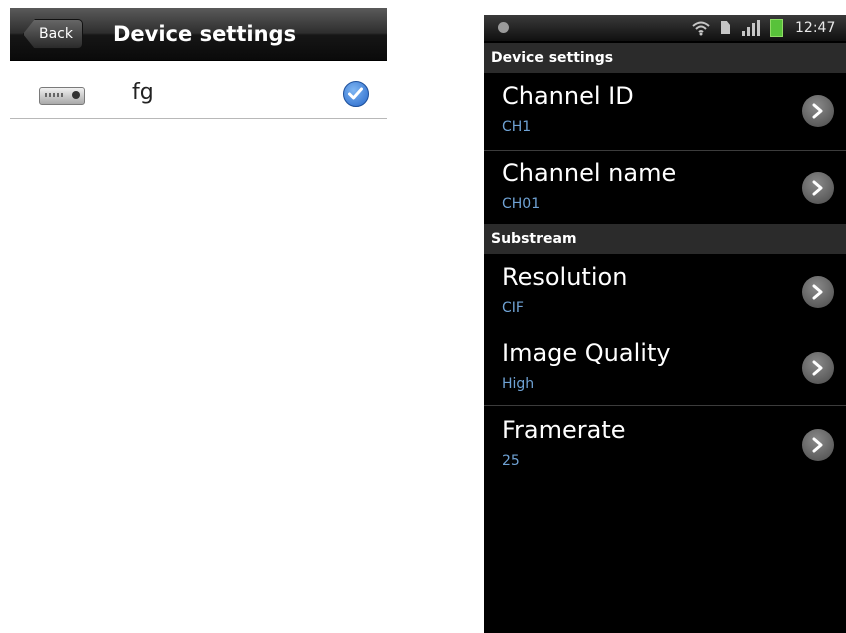 Image resolution: width=846 pixels, height=633 pixels. Describe the element at coordinates (198, 93) in the screenshot. I see `device-row: fg` at that location.